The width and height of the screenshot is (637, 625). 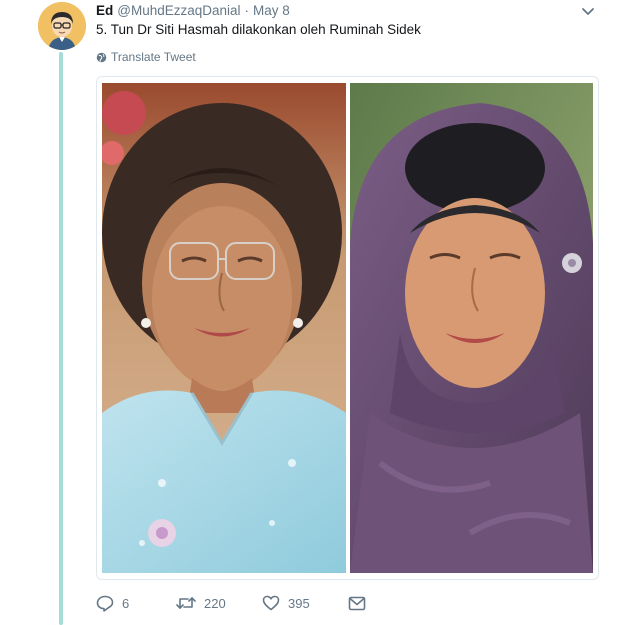 I want to click on chevron-down-icon, so click(x=588, y=11).